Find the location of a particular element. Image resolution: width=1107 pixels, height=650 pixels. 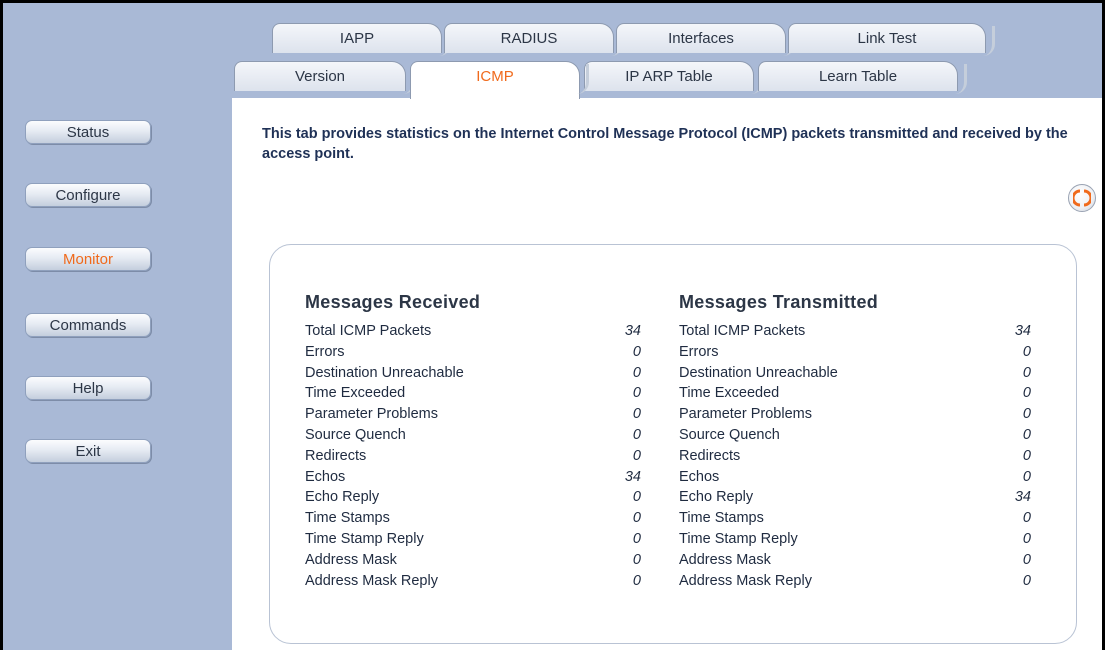

tab-version: Version is located at coordinates (324, 77).